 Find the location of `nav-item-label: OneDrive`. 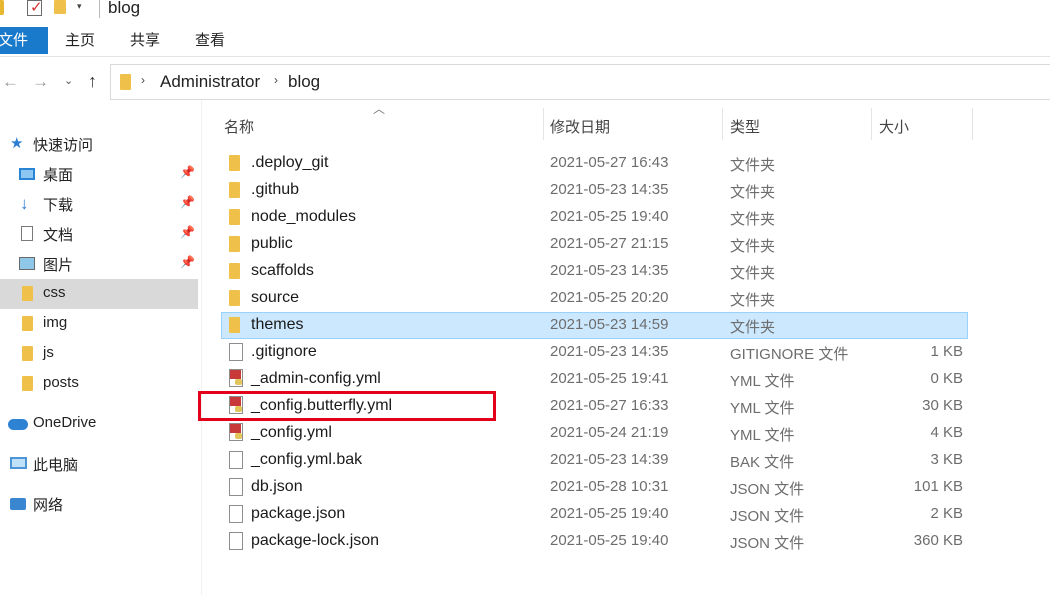

nav-item-label: OneDrive is located at coordinates (65, 422).